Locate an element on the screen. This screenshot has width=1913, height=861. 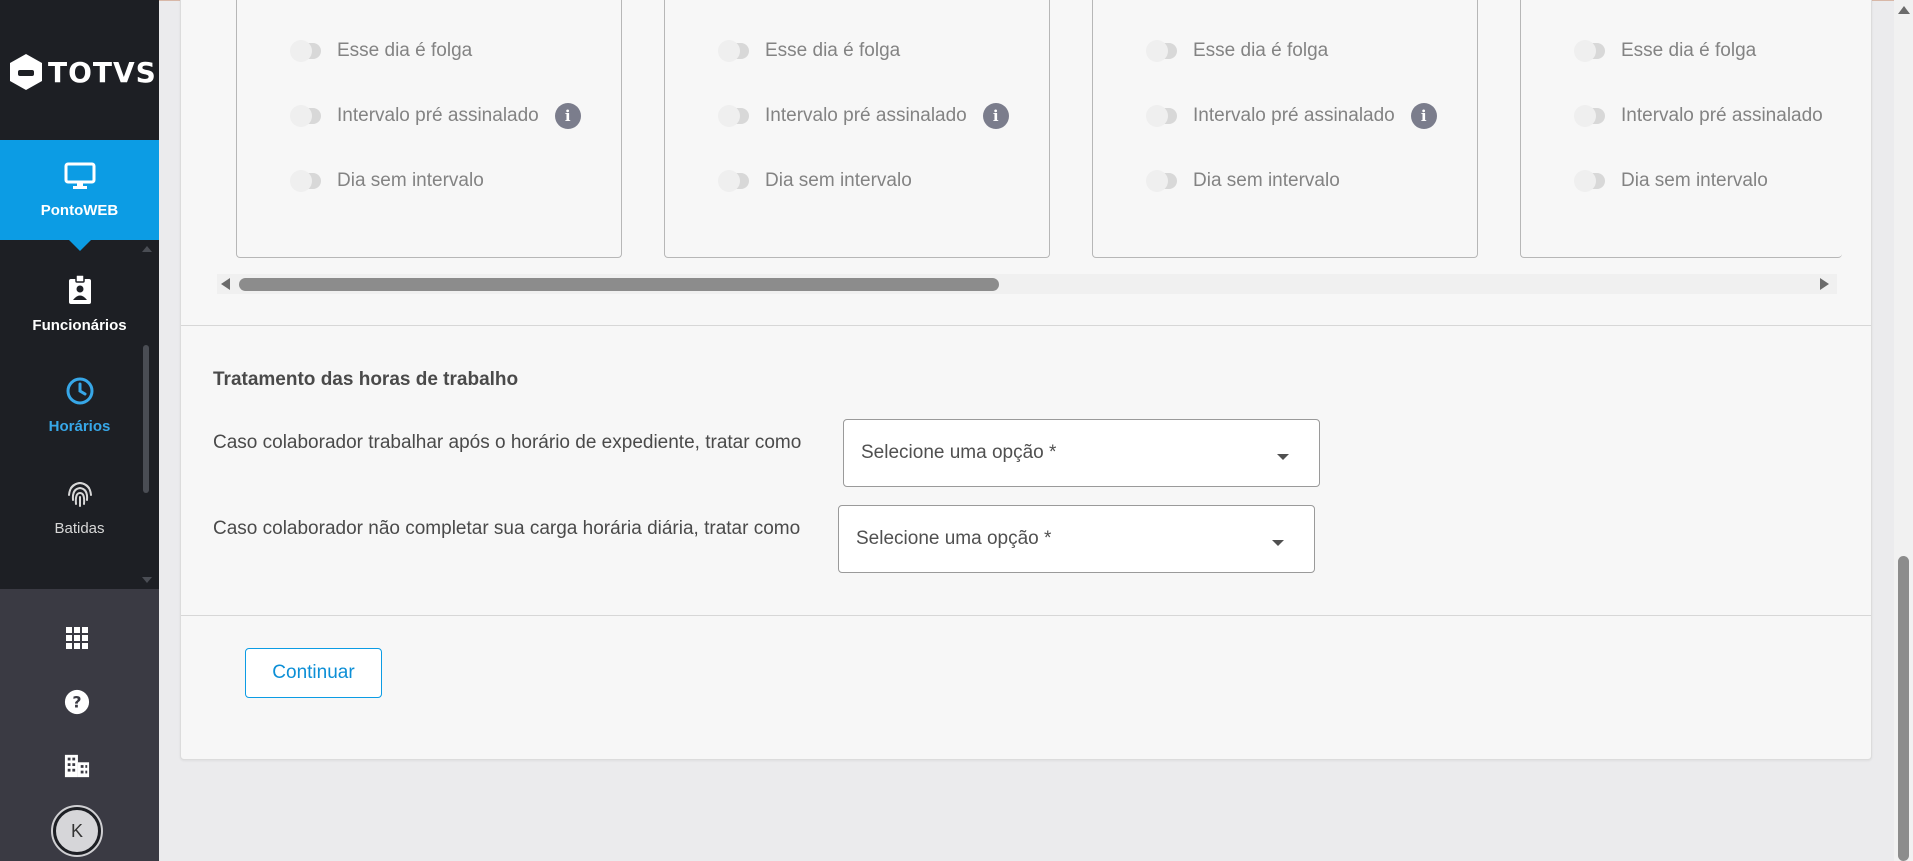
avatar: K is located at coordinates (77, 831).